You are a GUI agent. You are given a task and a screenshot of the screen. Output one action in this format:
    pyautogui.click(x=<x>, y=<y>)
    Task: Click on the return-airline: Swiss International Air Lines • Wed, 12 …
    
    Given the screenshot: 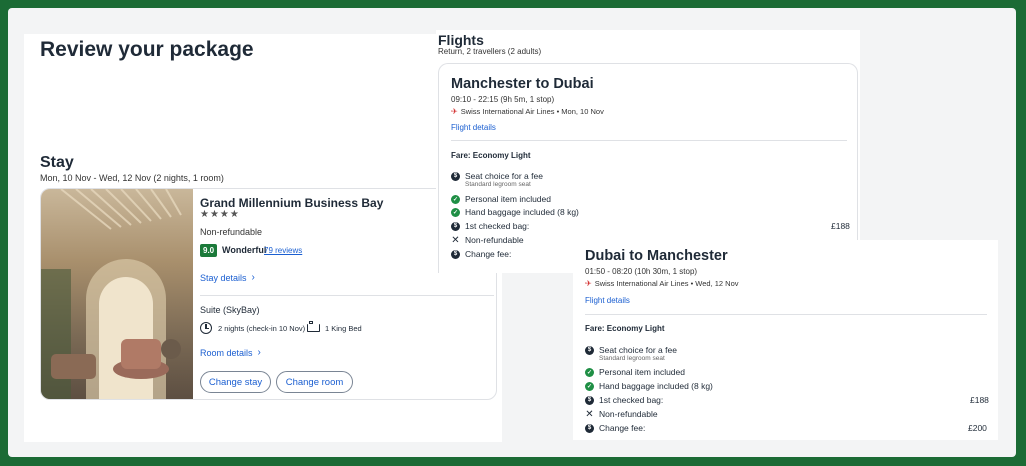 What is the action you would take?
    pyautogui.click(x=666, y=283)
    